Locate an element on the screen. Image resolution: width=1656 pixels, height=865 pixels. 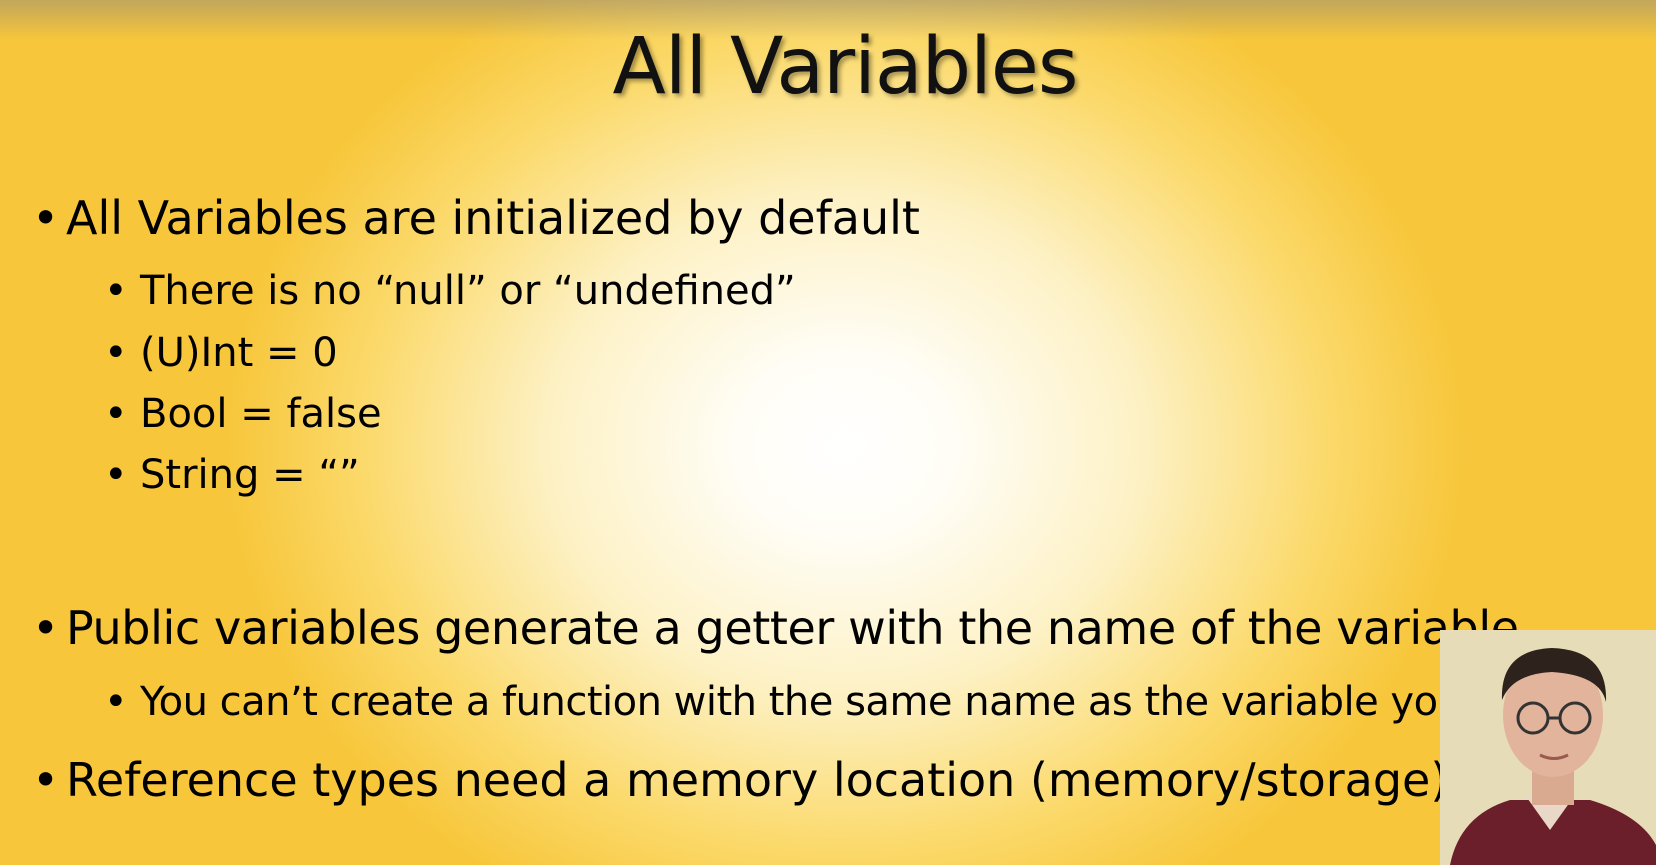
bullet-1-sub-1: • There is no “null” or “undefined” is located at coordinates (450, 291).